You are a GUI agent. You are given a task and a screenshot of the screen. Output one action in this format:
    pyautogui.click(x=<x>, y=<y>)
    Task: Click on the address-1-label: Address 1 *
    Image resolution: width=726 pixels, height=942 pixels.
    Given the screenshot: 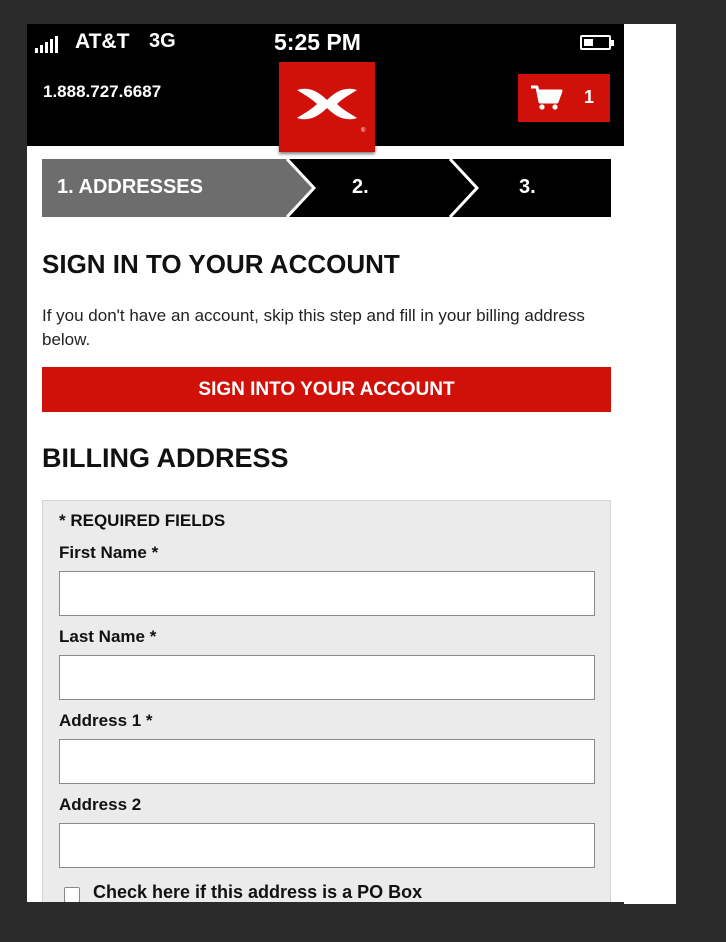 What is the action you would take?
    pyautogui.click(x=106, y=720)
    